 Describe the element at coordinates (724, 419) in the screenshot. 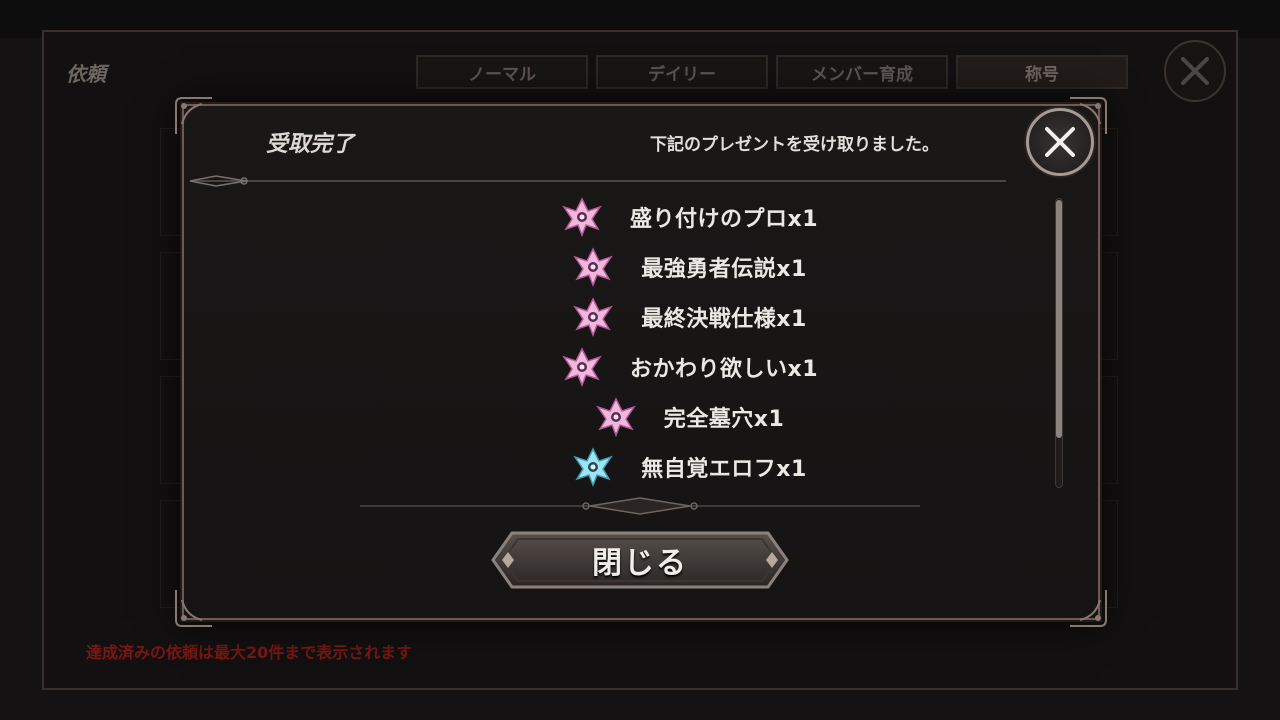

I see `reward-label: 完全墓穴x1` at that location.